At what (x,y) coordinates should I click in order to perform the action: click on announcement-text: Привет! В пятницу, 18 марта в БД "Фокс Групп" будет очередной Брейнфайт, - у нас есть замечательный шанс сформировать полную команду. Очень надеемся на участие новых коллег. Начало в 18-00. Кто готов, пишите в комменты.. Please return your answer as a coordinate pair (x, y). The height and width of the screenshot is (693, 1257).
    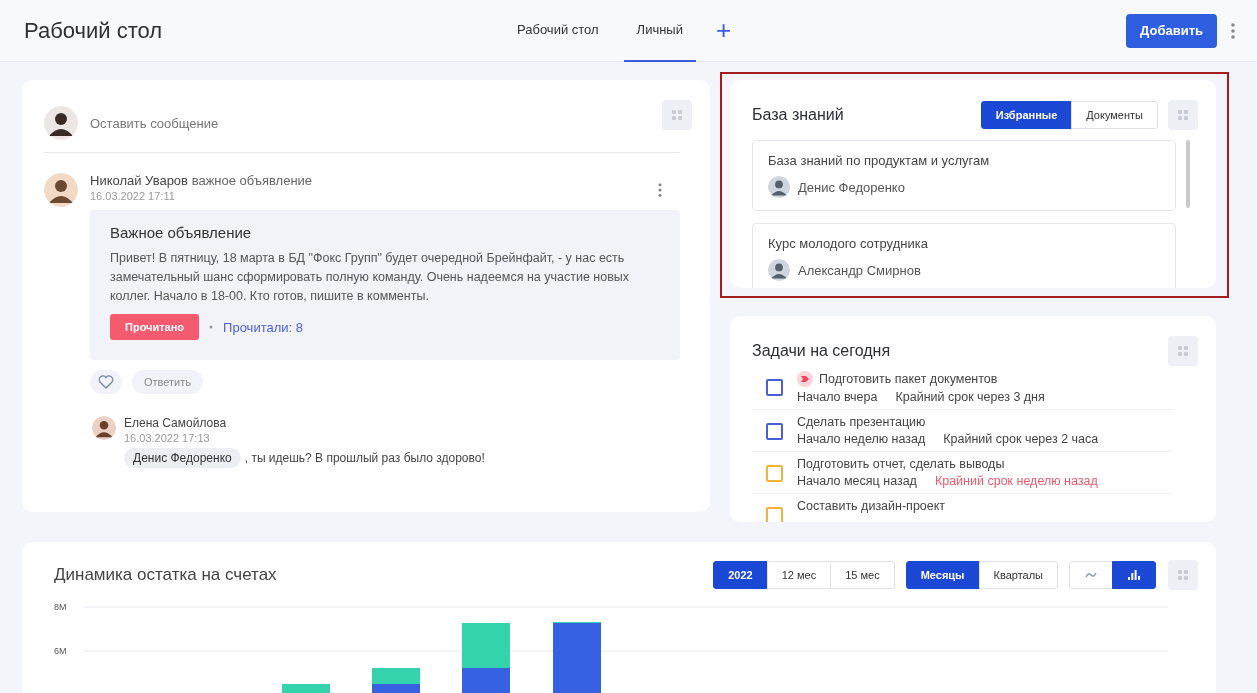
    Looking at the image, I should click on (370, 277).